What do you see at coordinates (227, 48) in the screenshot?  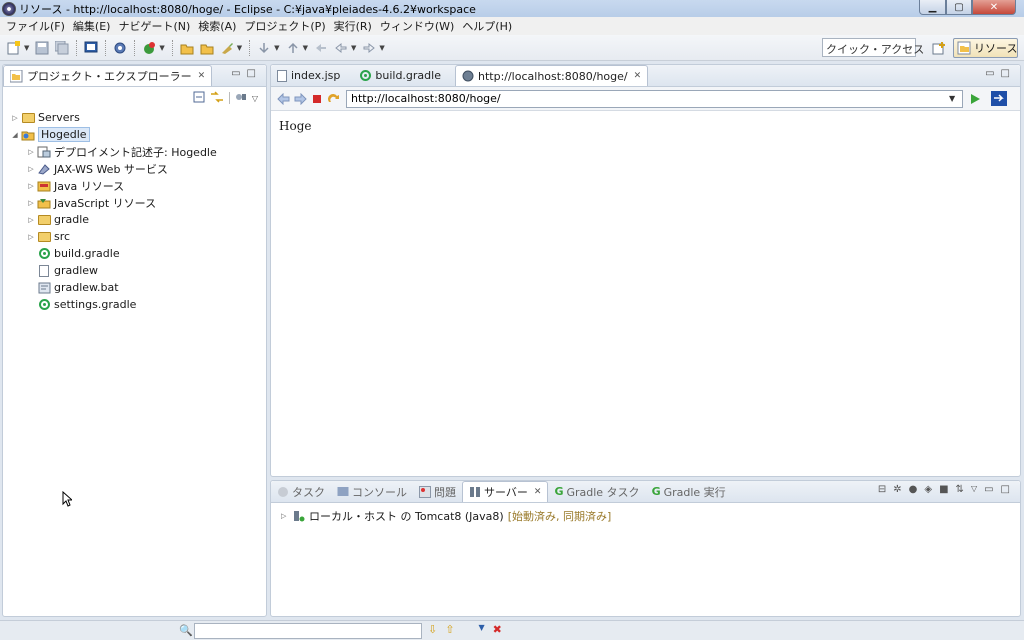 I see `brush-icon` at bounding box center [227, 48].